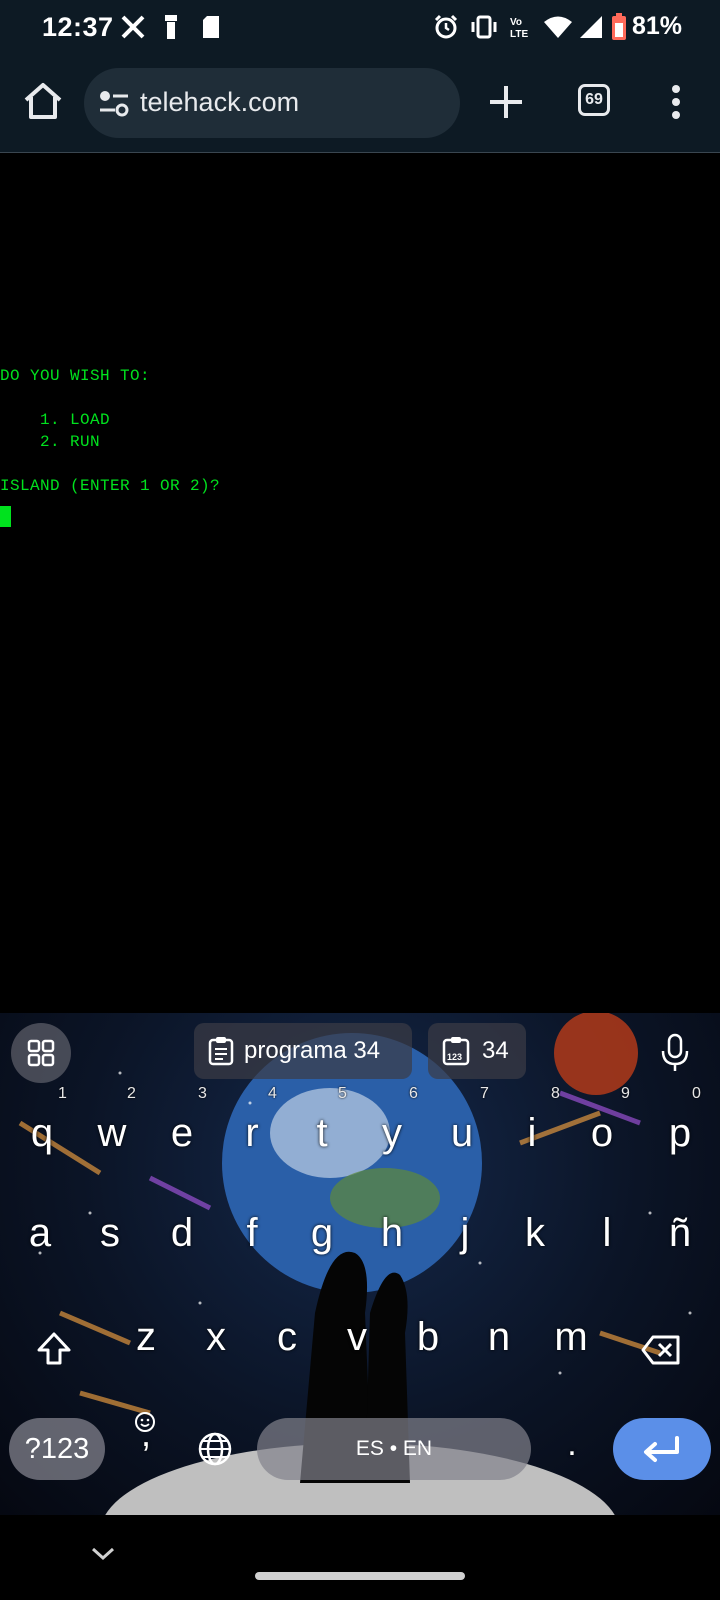 This screenshot has height=1600, width=720. I want to click on clipboard-suggestion: programa 34, so click(303, 1051).